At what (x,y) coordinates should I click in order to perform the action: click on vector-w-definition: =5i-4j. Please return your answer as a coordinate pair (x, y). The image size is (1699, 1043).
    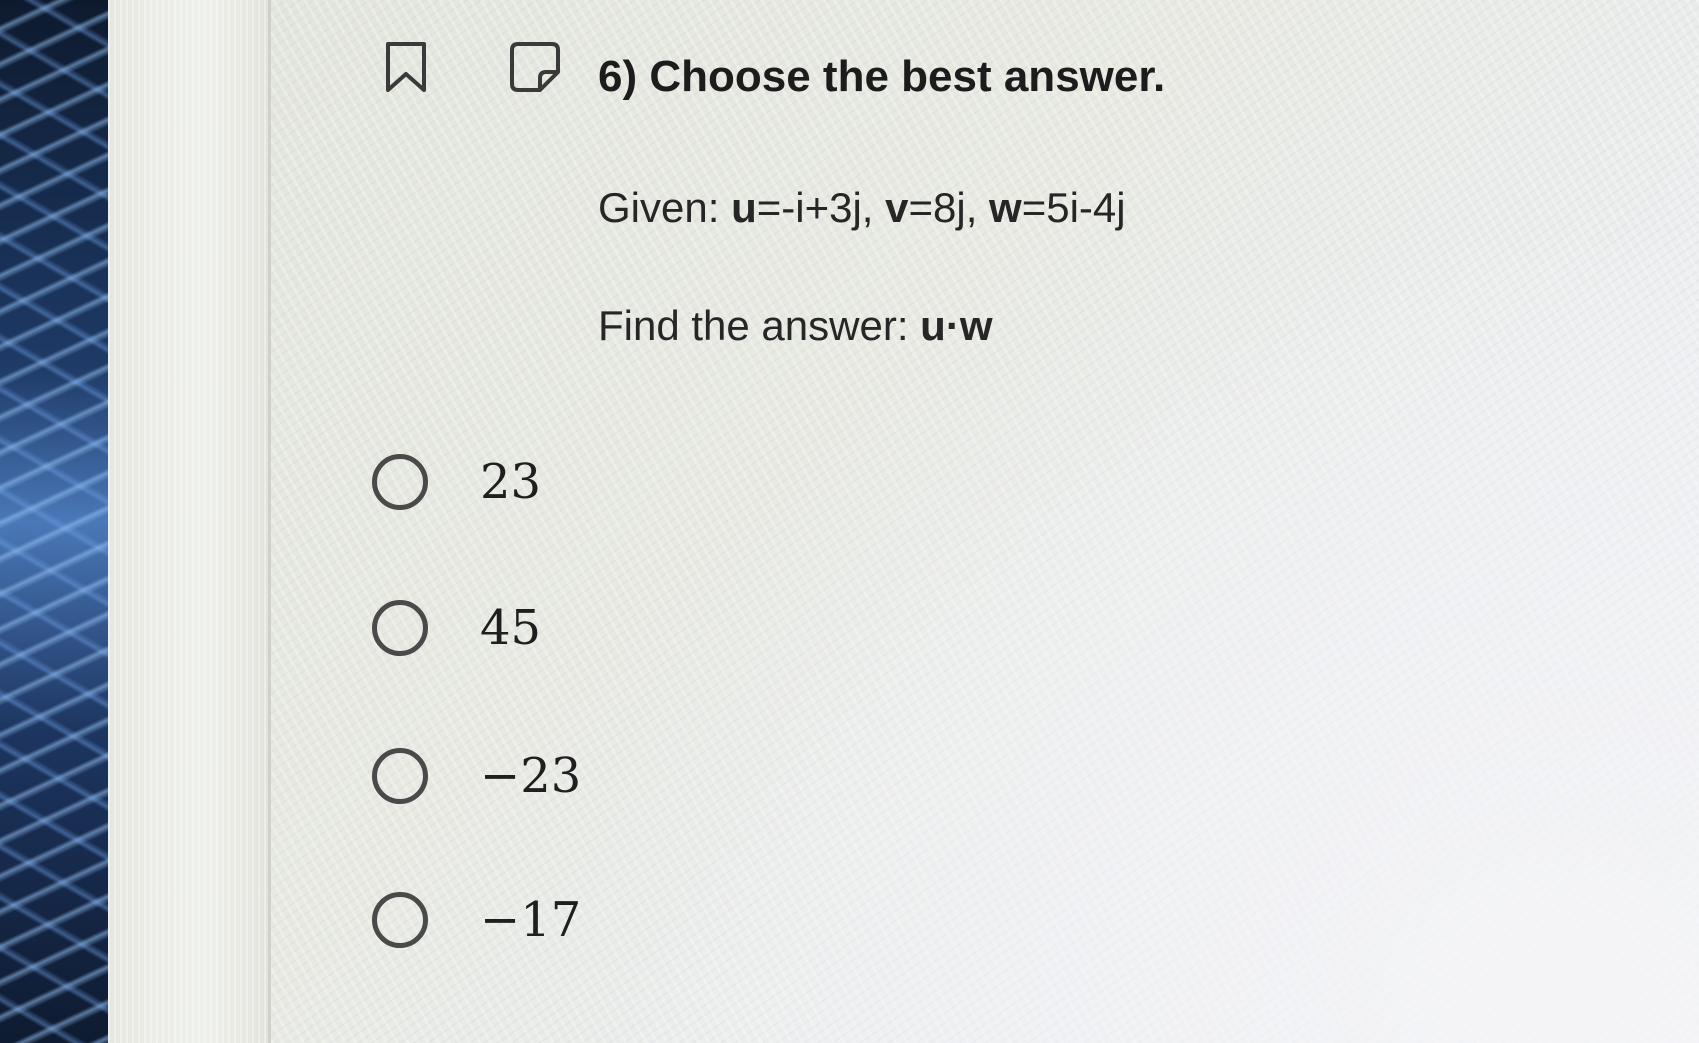
    Looking at the image, I should click on (1073, 207).